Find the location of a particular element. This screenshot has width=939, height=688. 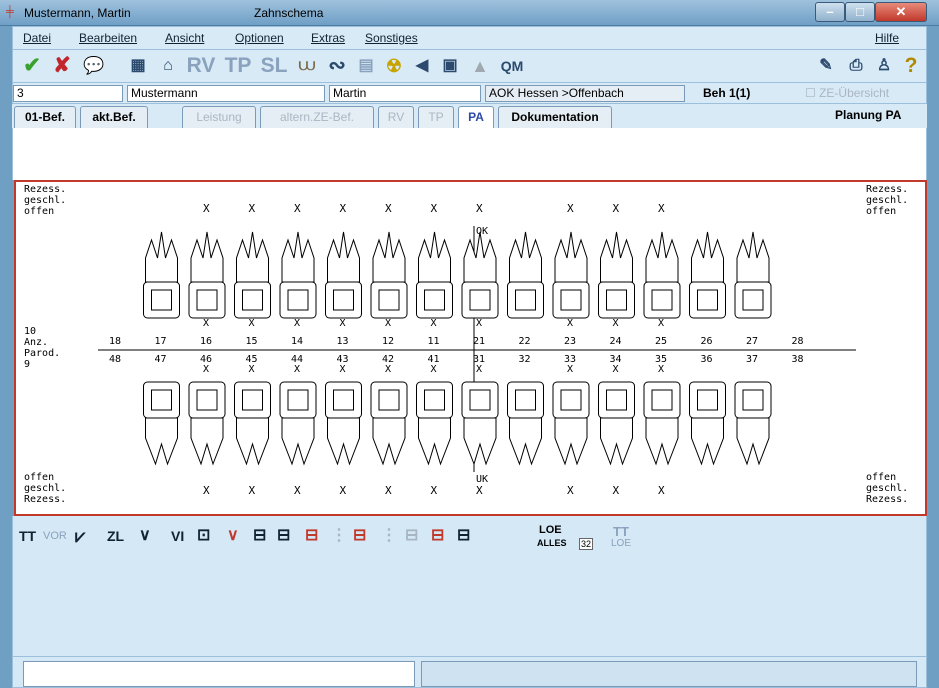

menu-sonstiges: Sonstiges is located at coordinates (391, 38).